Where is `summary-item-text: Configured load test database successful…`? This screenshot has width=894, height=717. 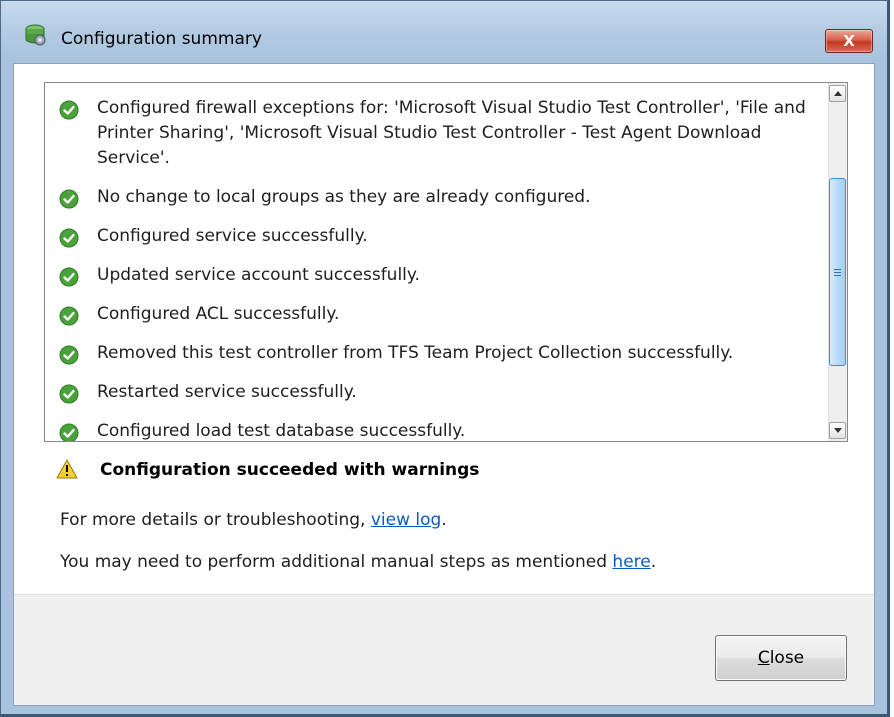
summary-item-text: Configured load test database successful… is located at coordinates (281, 431).